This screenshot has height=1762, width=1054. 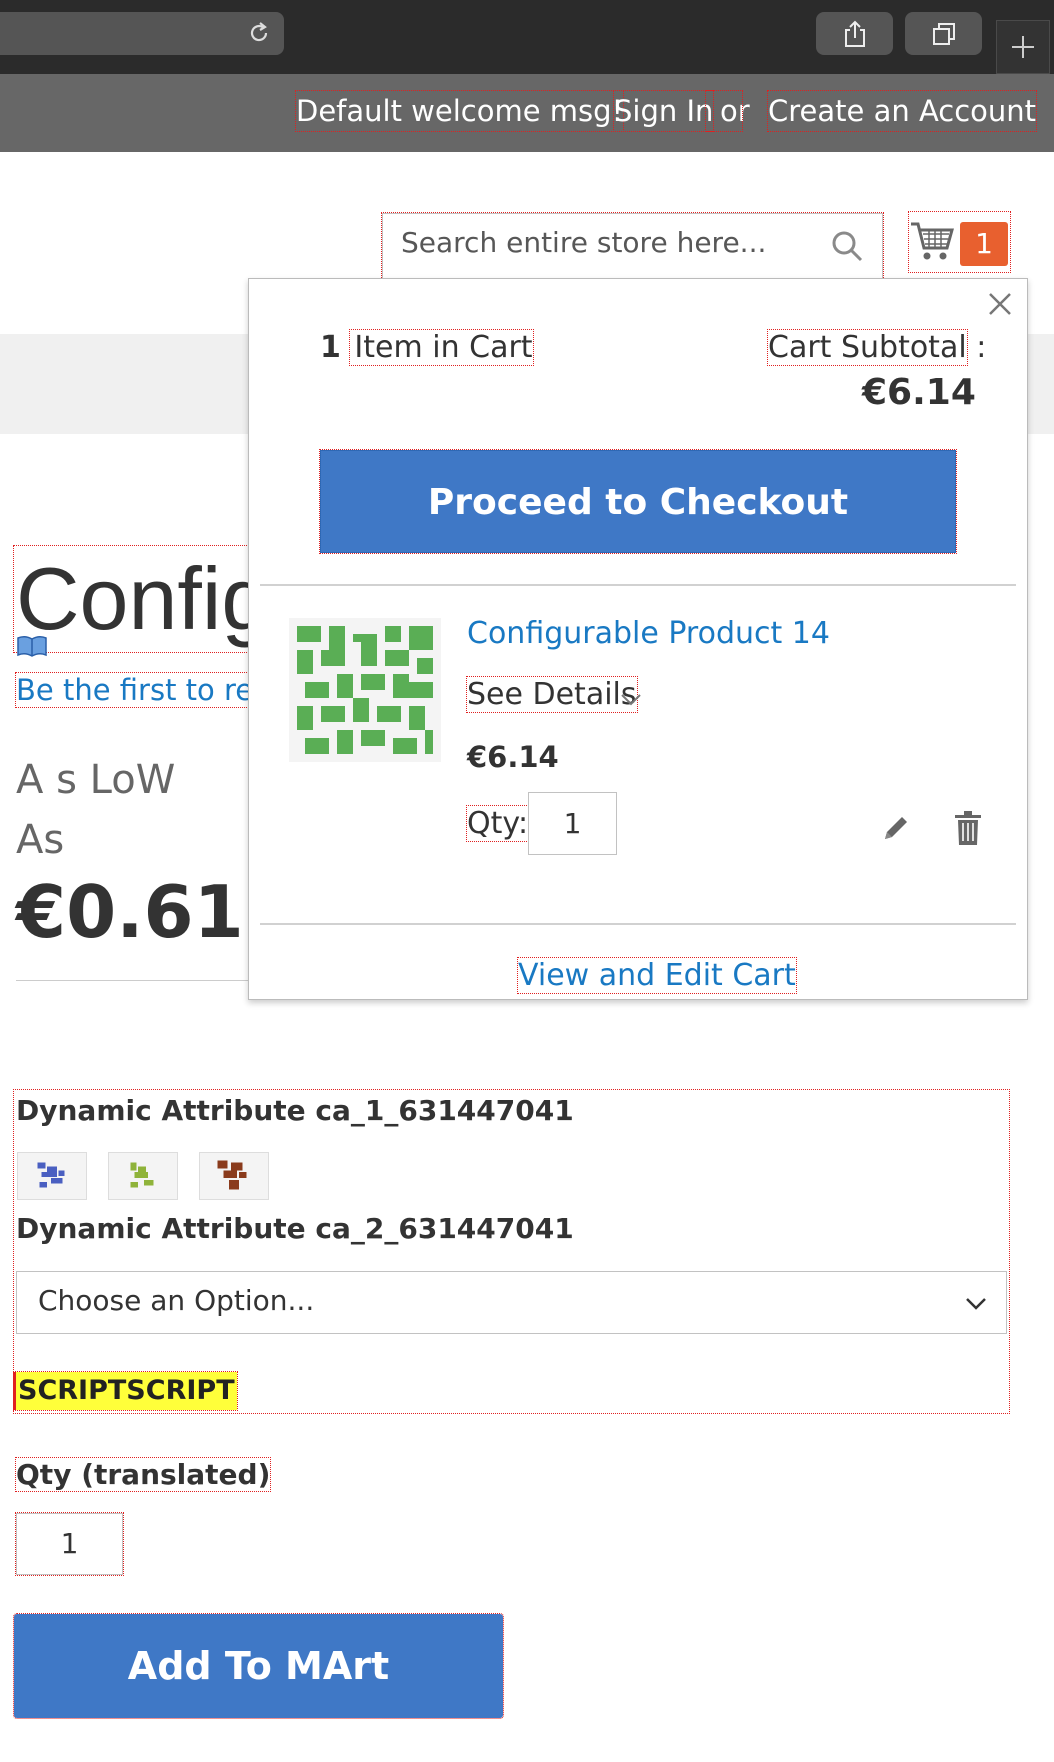 I want to click on minicart-product-name: Configurable Product 14, so click(x=648, y=633).